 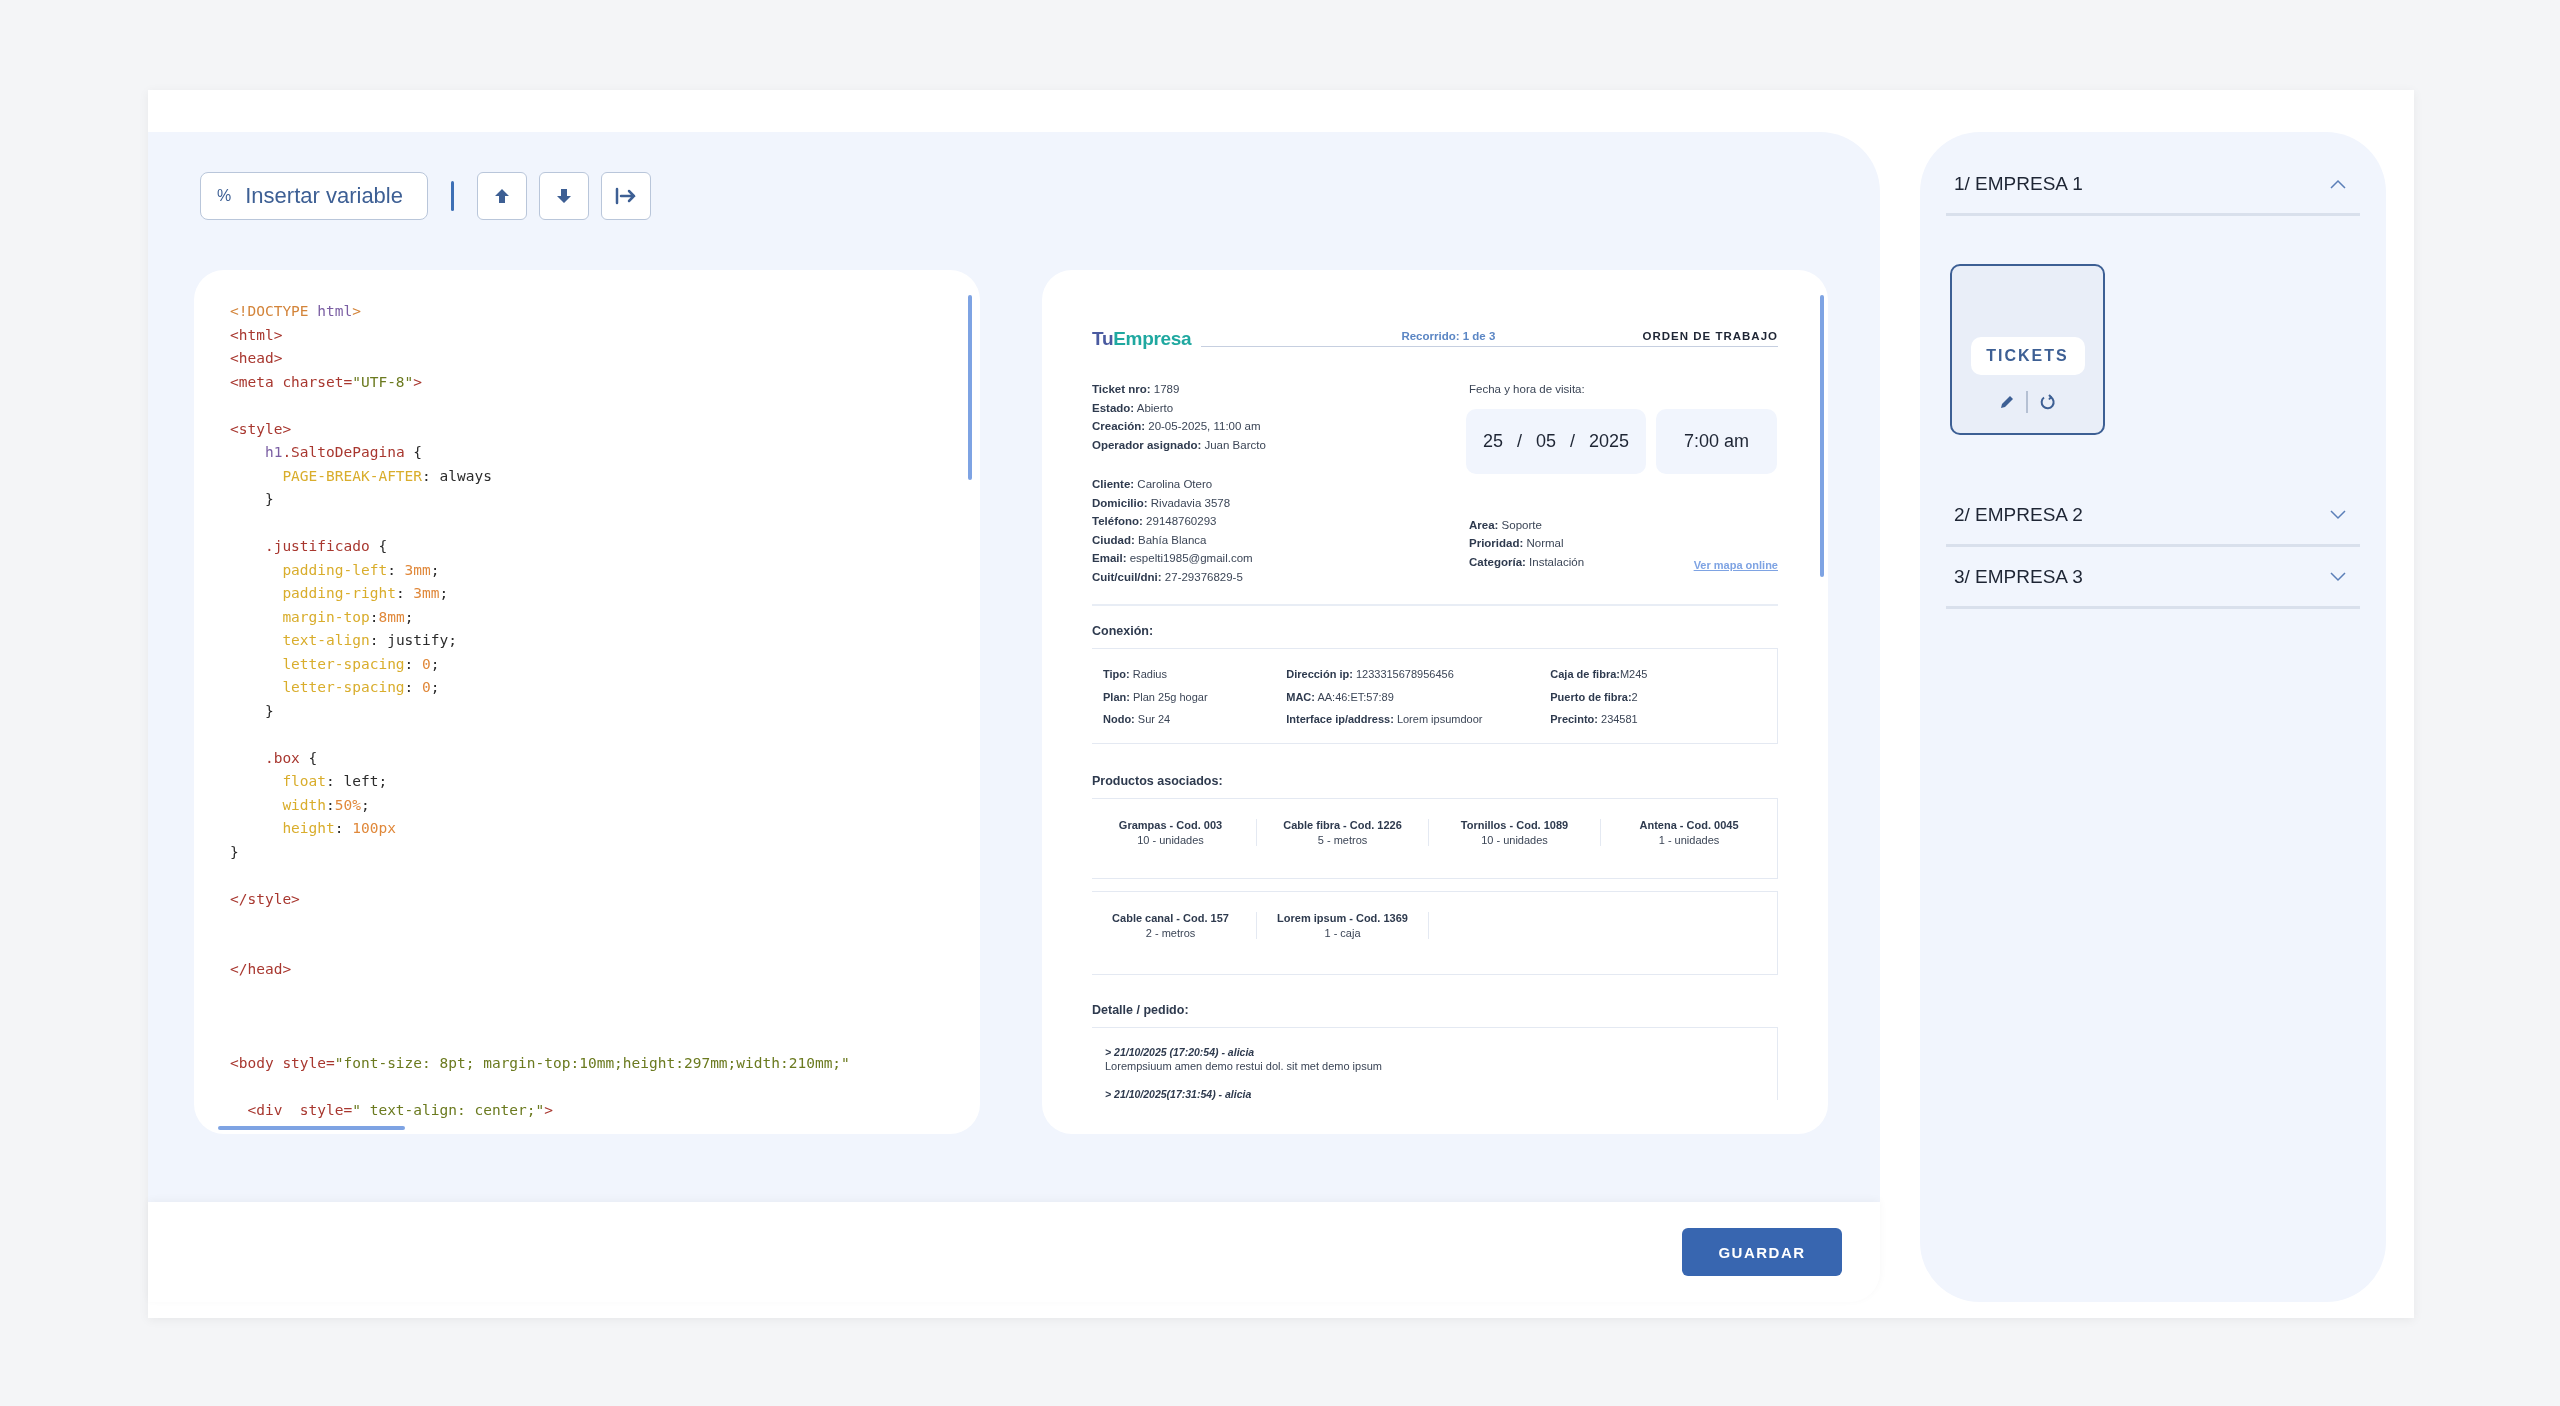 What do you see at coordinates (1506, 525) in the screenshot?
I see `info-line: Area: Soporte` at bounding box center [1506, 525].